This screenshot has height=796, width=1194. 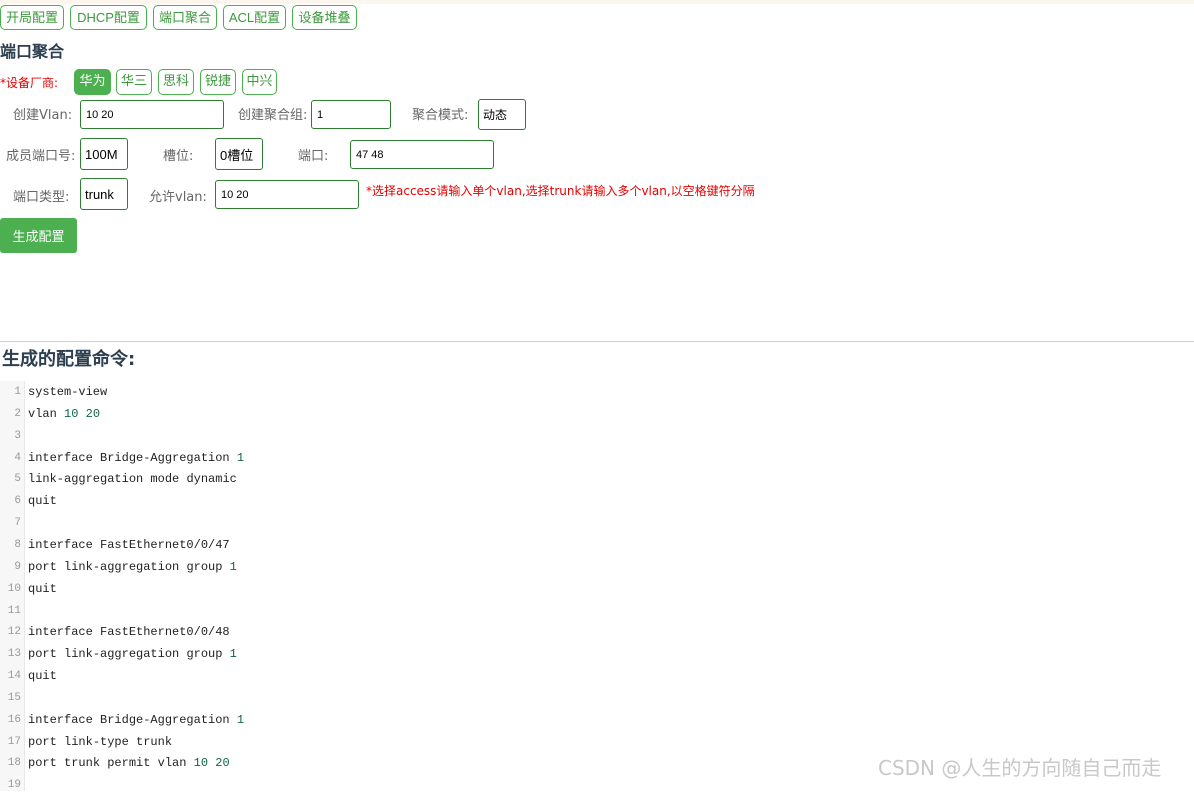 What do you see at coordinates (38, 235) in the screenshot?
I see `generate-config-button: 生成配置` at bounding box center [38, 235].